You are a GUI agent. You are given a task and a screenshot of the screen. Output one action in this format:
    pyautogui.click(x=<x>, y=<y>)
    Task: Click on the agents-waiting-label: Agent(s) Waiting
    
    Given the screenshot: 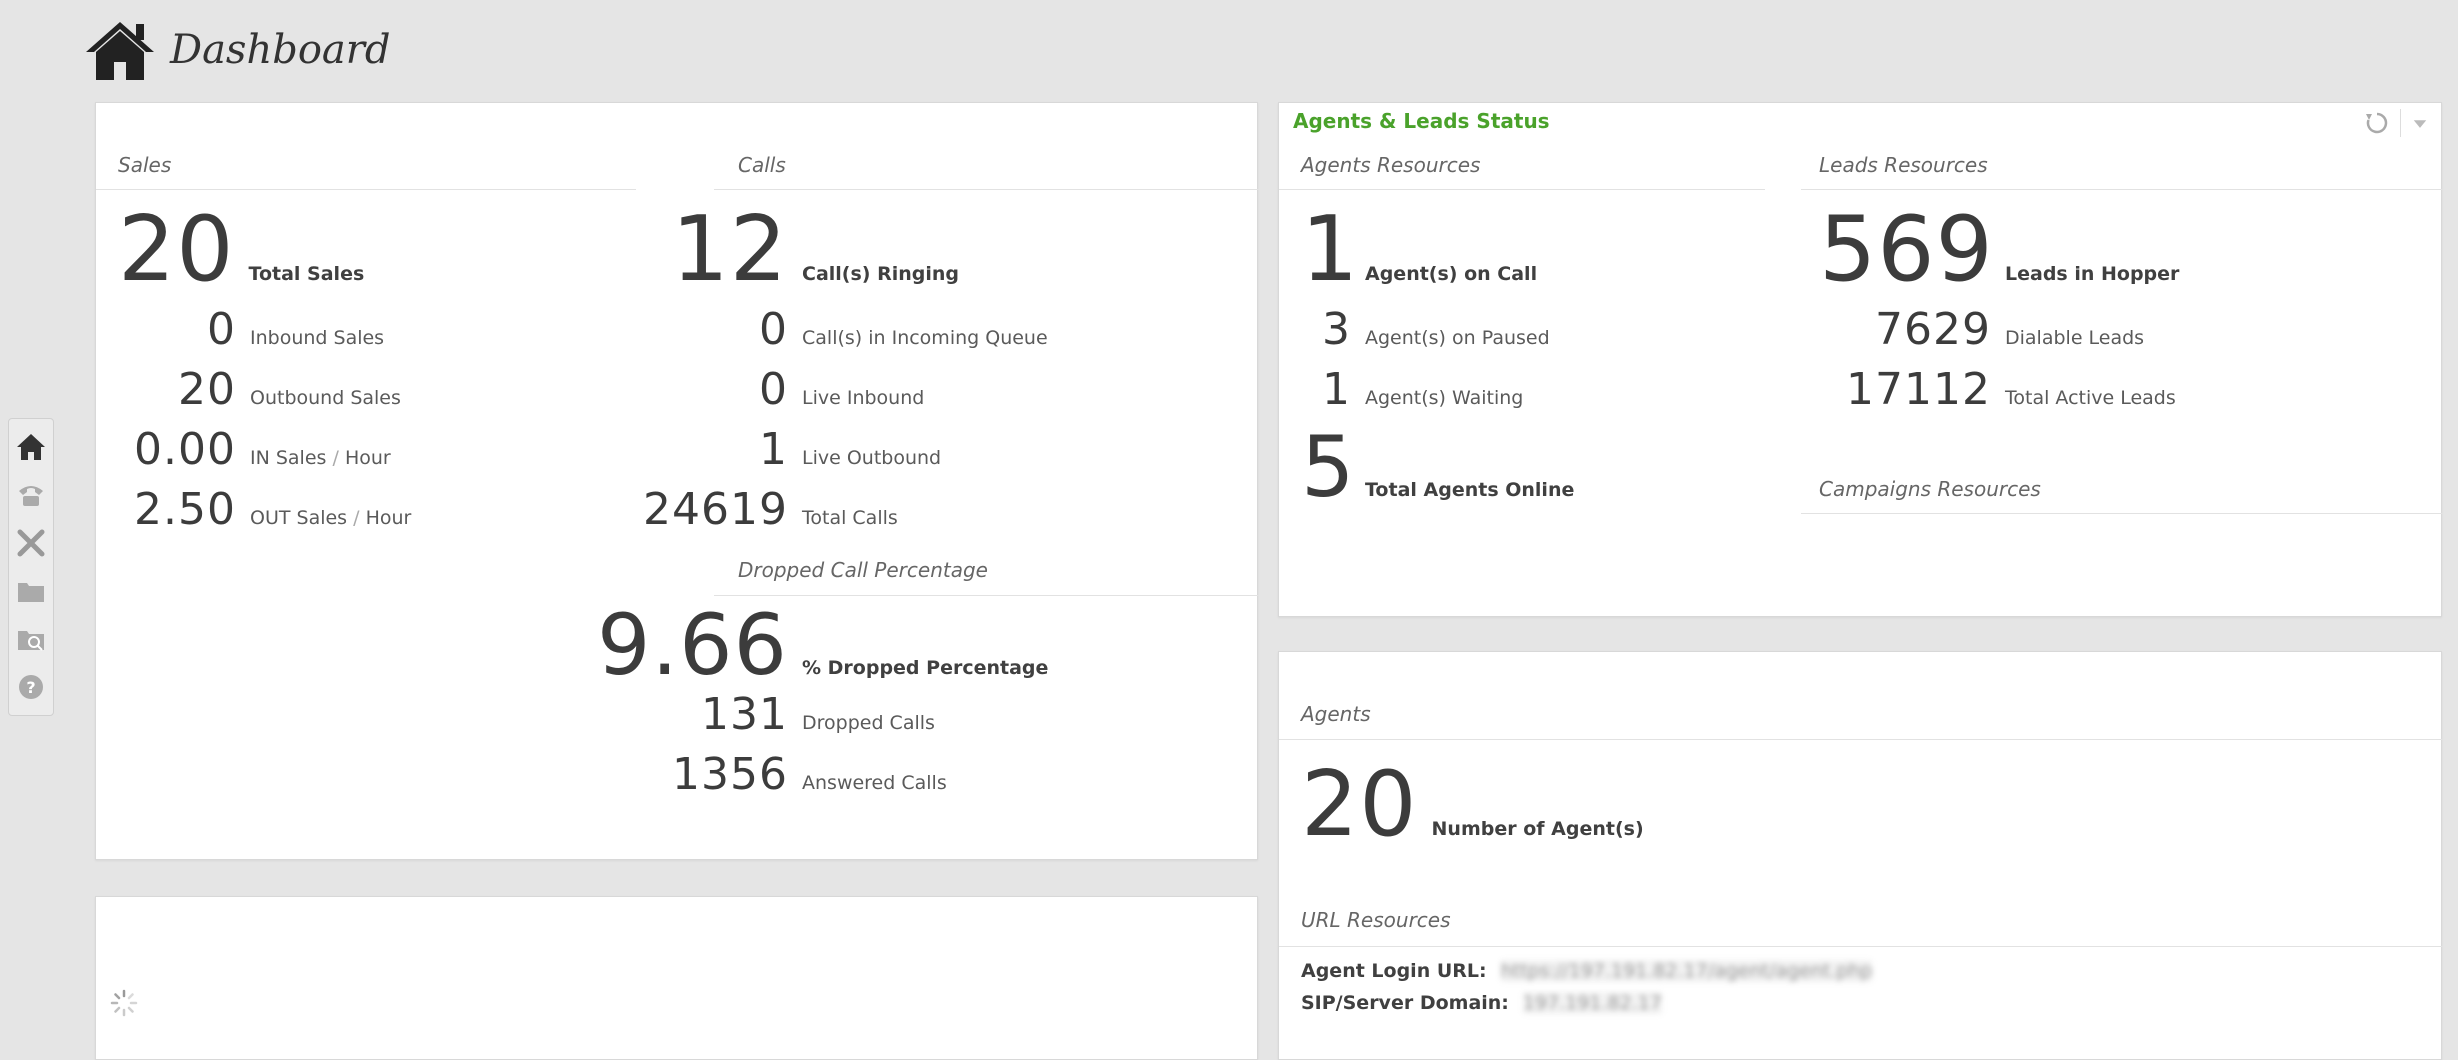 What is the action you would take?
    pyautogui.click(x=1444, y=398)
    